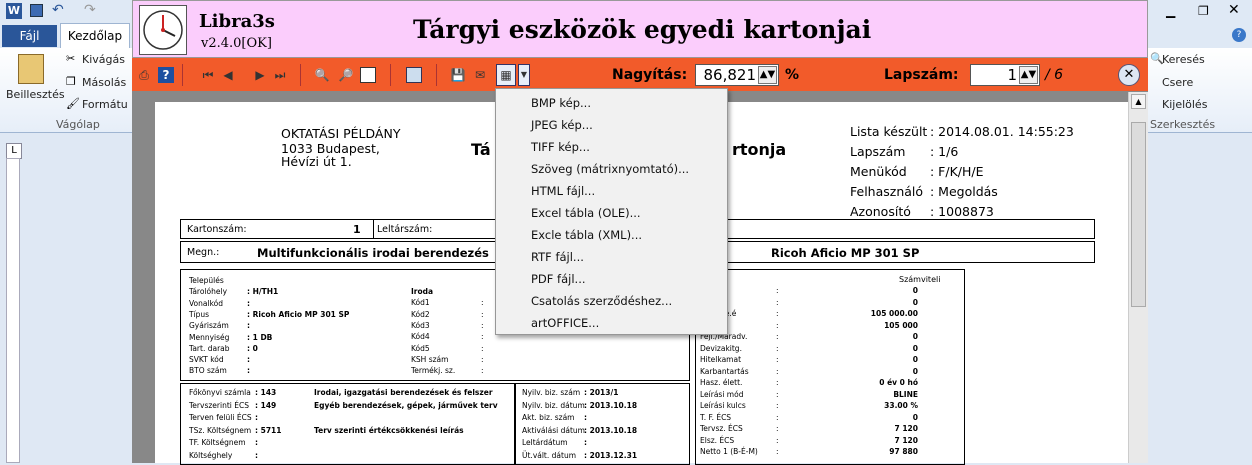 The height and width of the screenshot is (465, 1252). I want to click on accounting-key: TSz. Költségnem, so click(220, 430).